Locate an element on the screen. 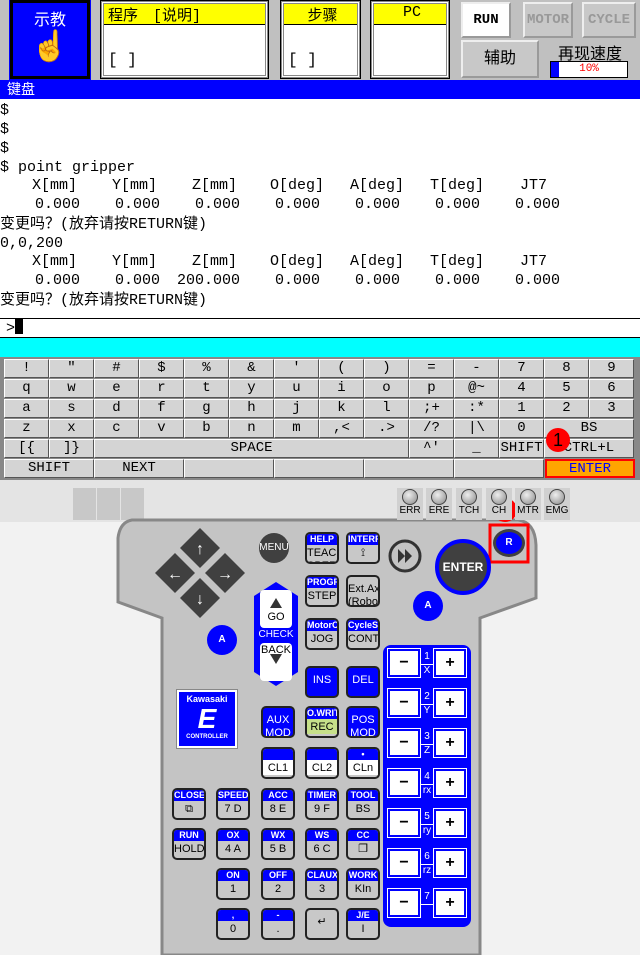 The width and height of the screenshot is (640, 955). pendant-key-posmod: POS MOD is located at coordinates (363, 722).